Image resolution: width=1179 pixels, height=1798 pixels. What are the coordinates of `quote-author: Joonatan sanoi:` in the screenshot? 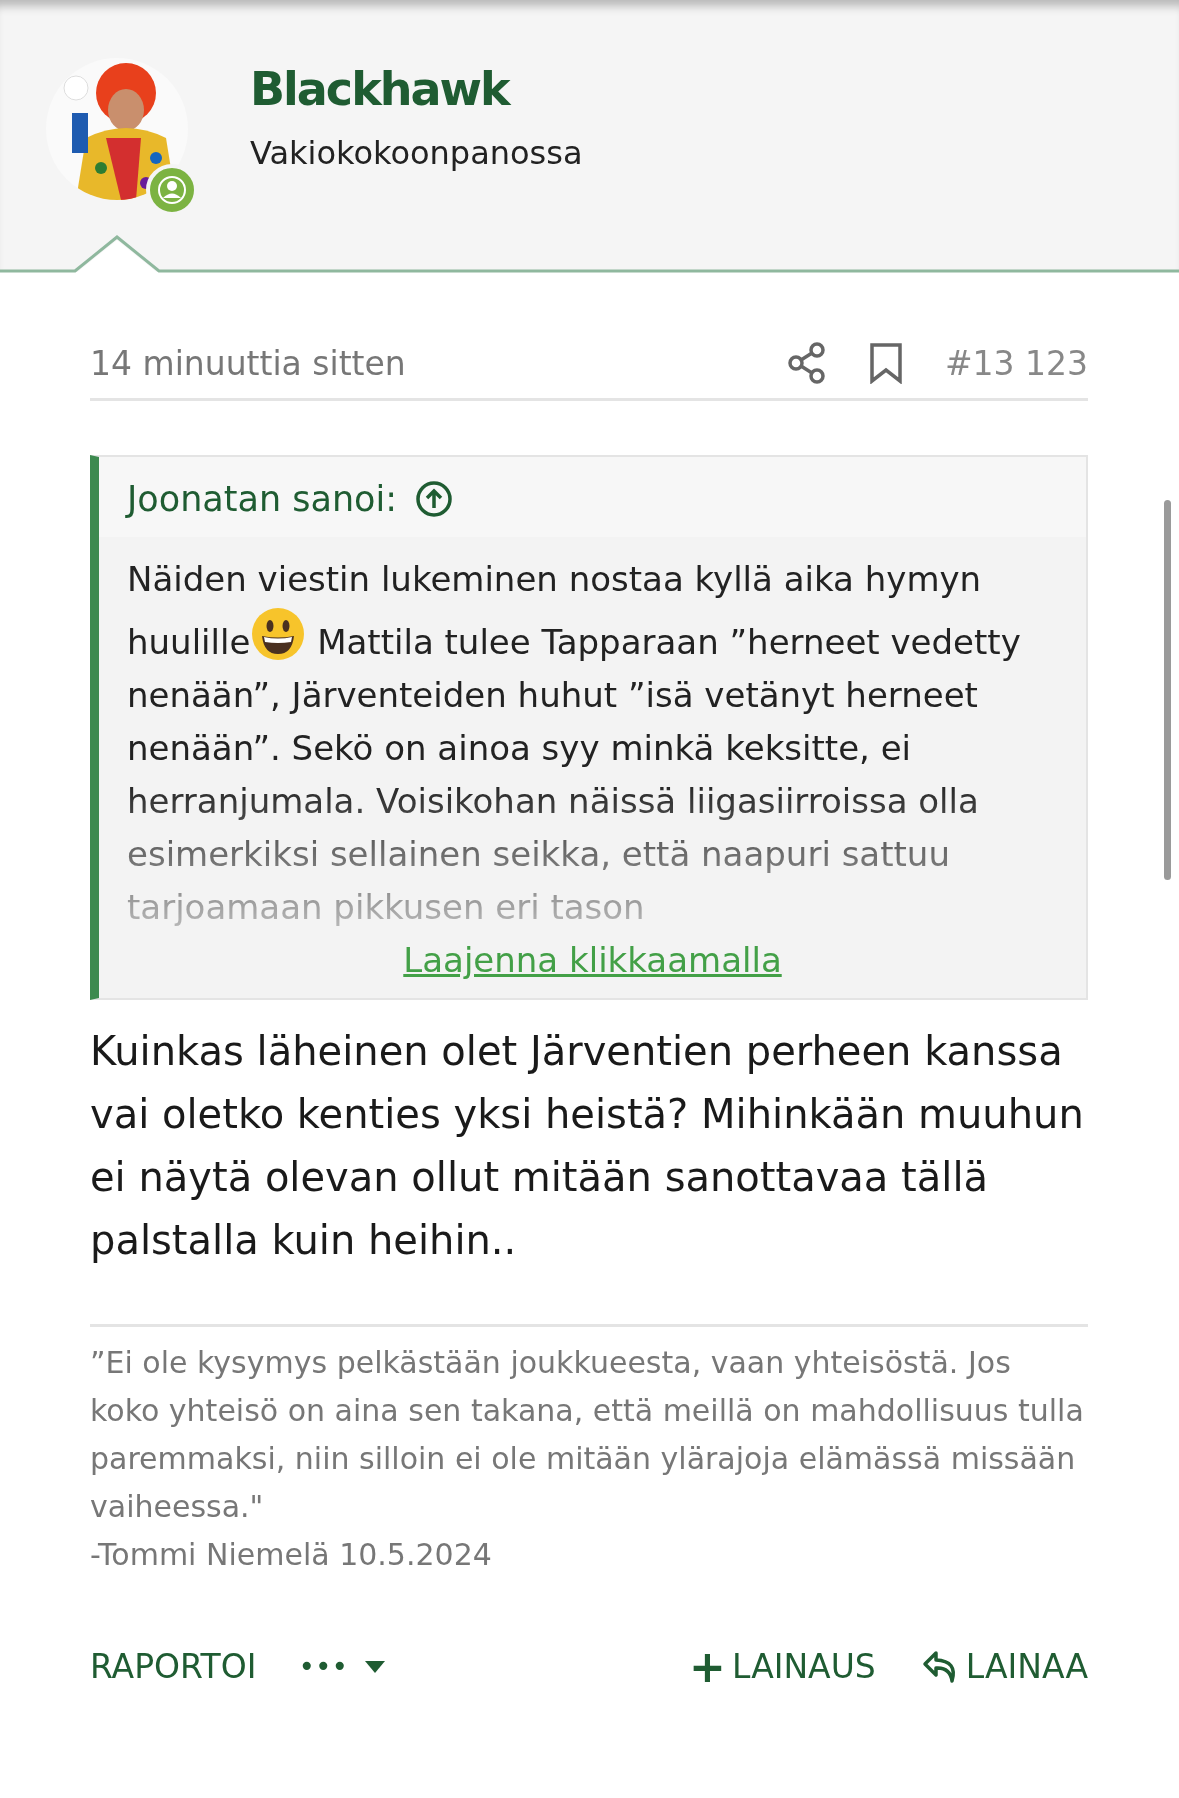 It's located at (262, 499).